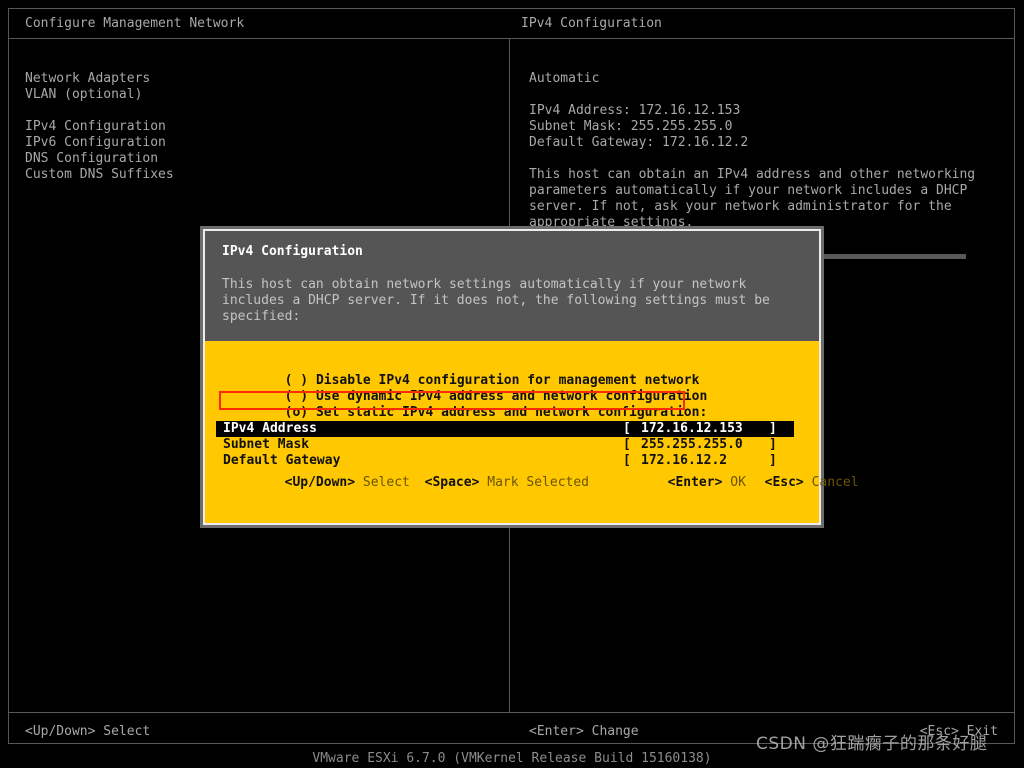 This screenshot has height=768, width=1024. I want to click on dialog-key-space: <Space>, so click(452, 482).